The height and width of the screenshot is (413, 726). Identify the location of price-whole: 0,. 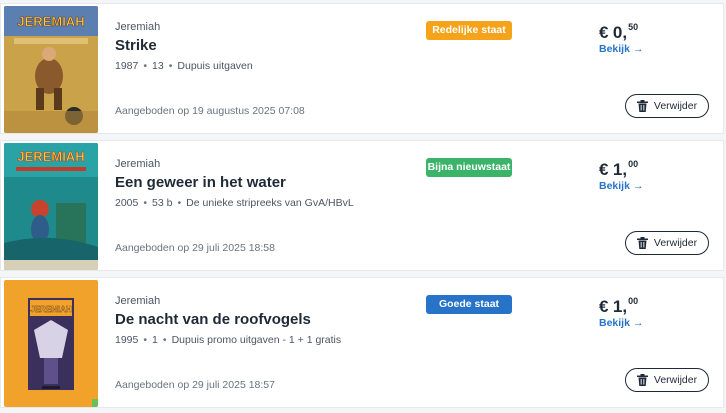
(620, 32).